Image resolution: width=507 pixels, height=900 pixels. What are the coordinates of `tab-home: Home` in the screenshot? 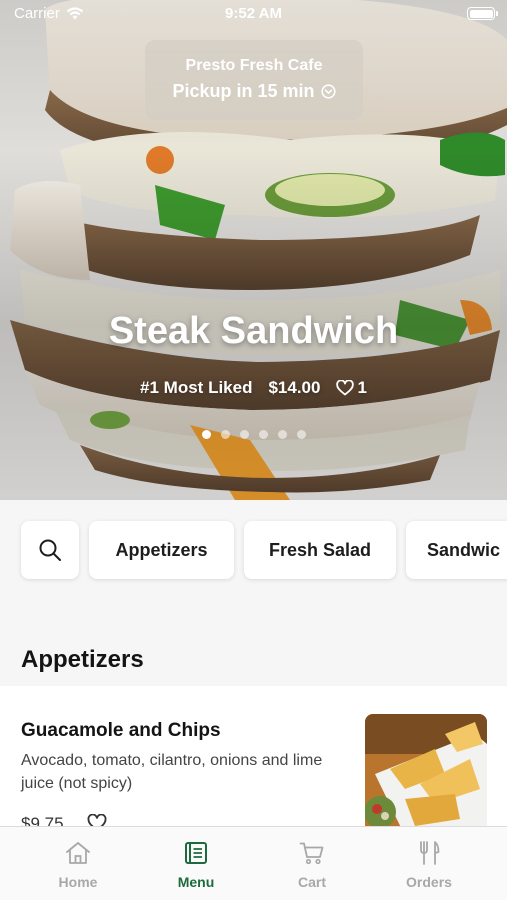 It's located at (78, 864).